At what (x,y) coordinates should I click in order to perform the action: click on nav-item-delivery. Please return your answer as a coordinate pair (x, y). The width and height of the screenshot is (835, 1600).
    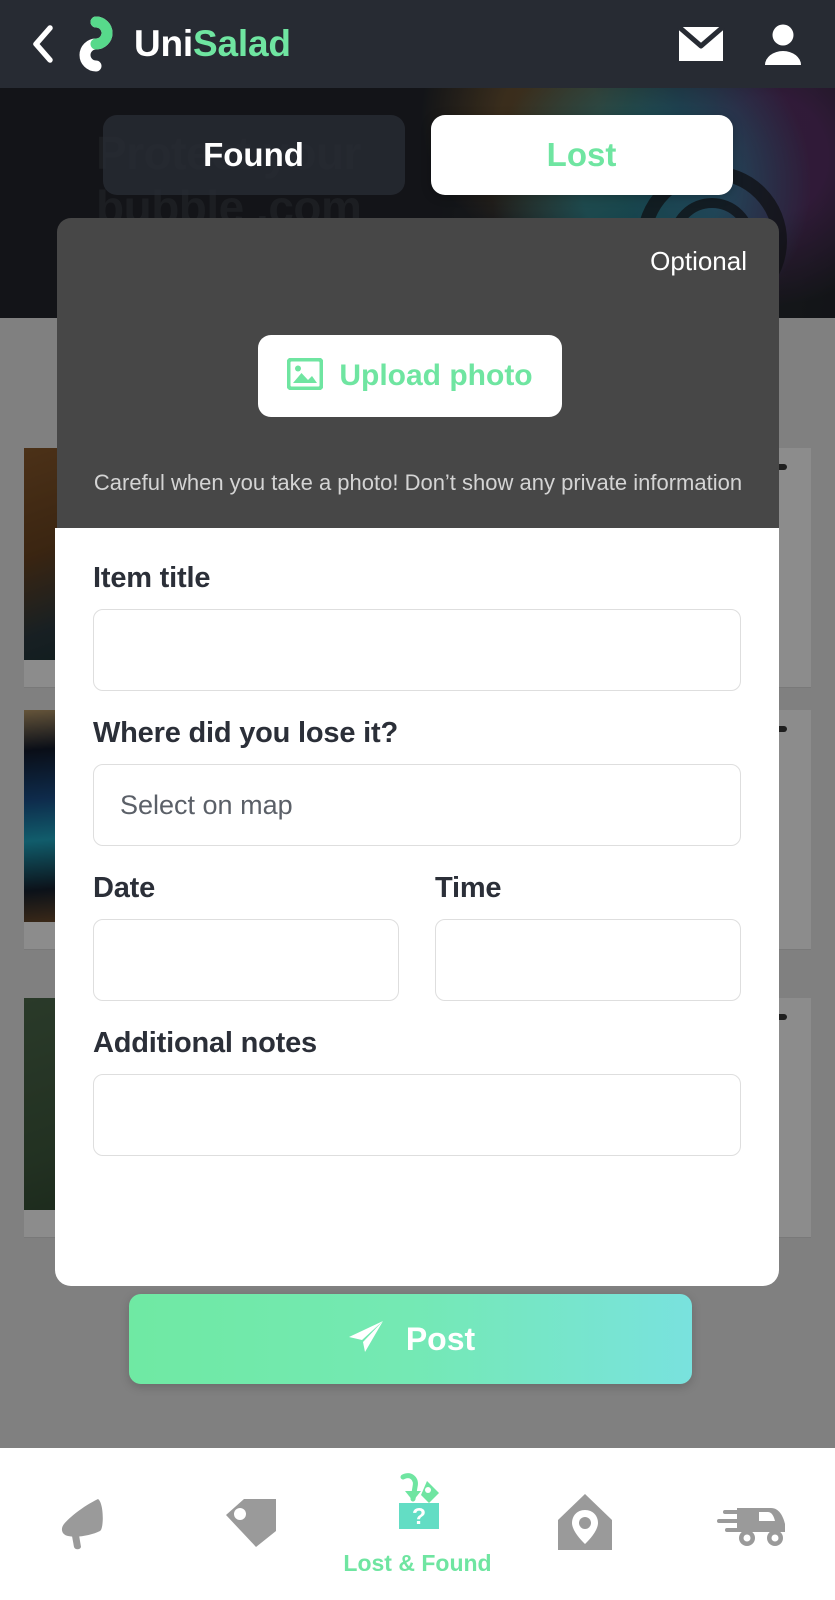
    Looking at the image, I should click on (751, 1524).